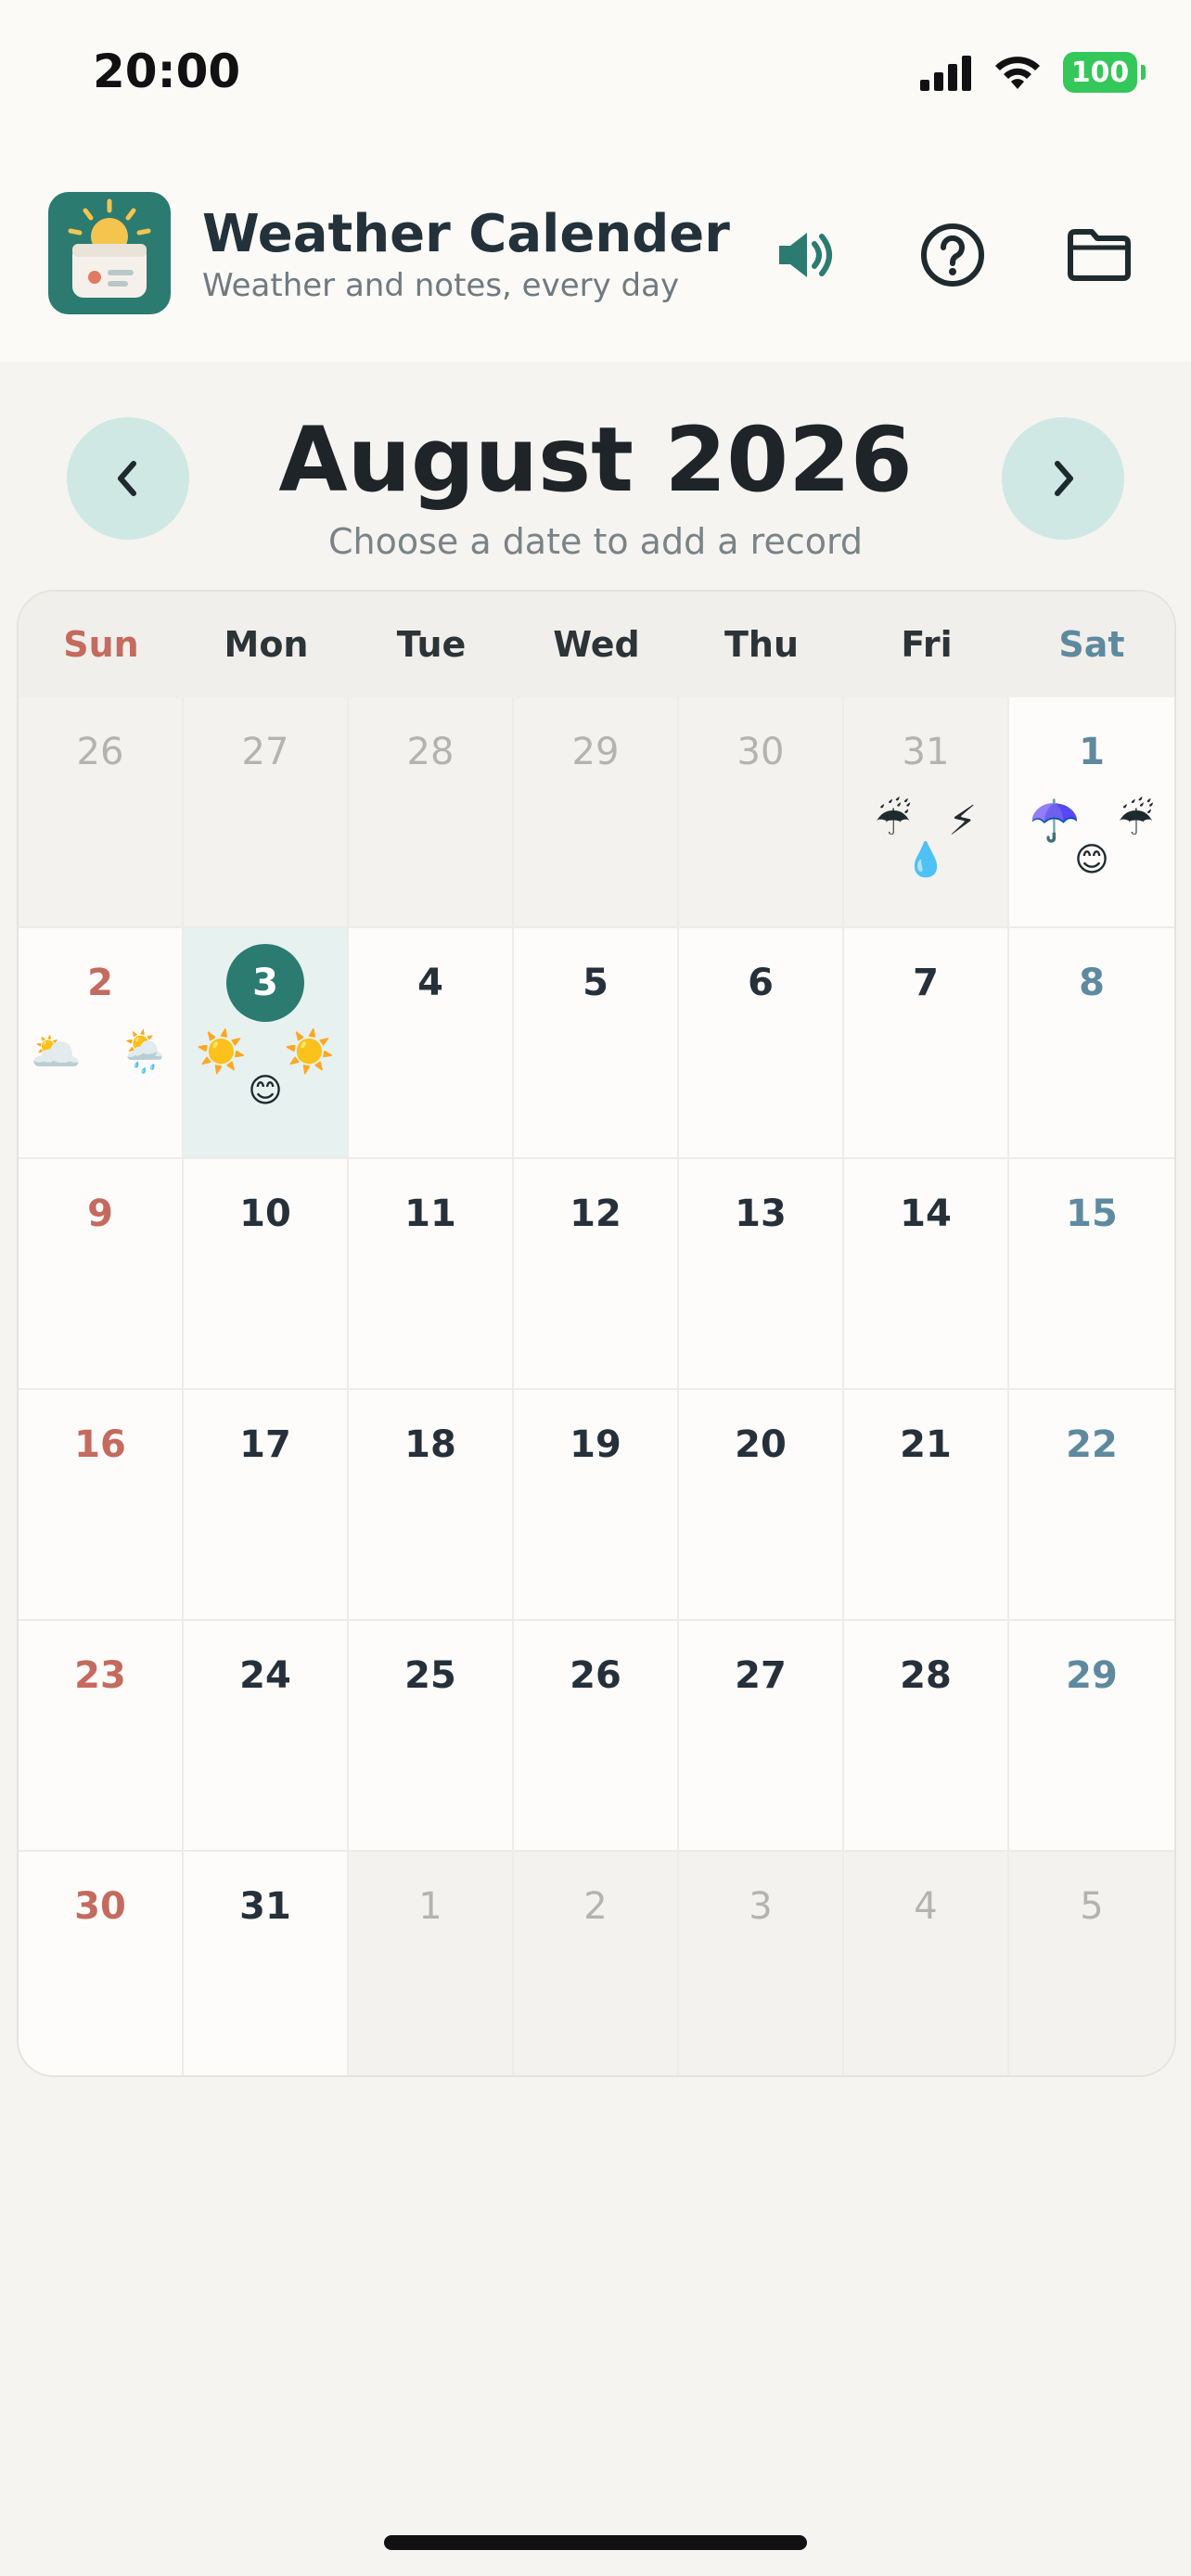  I want to click on calendar-day: 2 🌥️ 🌦️, so click(101, 1043).